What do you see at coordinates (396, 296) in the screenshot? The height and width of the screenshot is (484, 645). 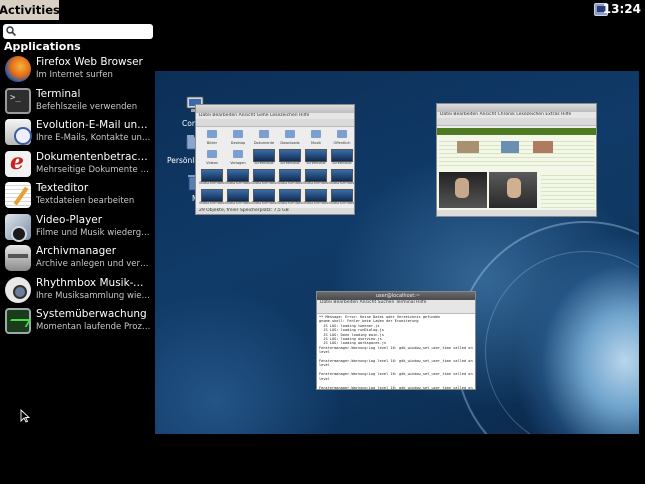 I see `window-titlebar: user@localhost:~` at bounding box center [396, 296].